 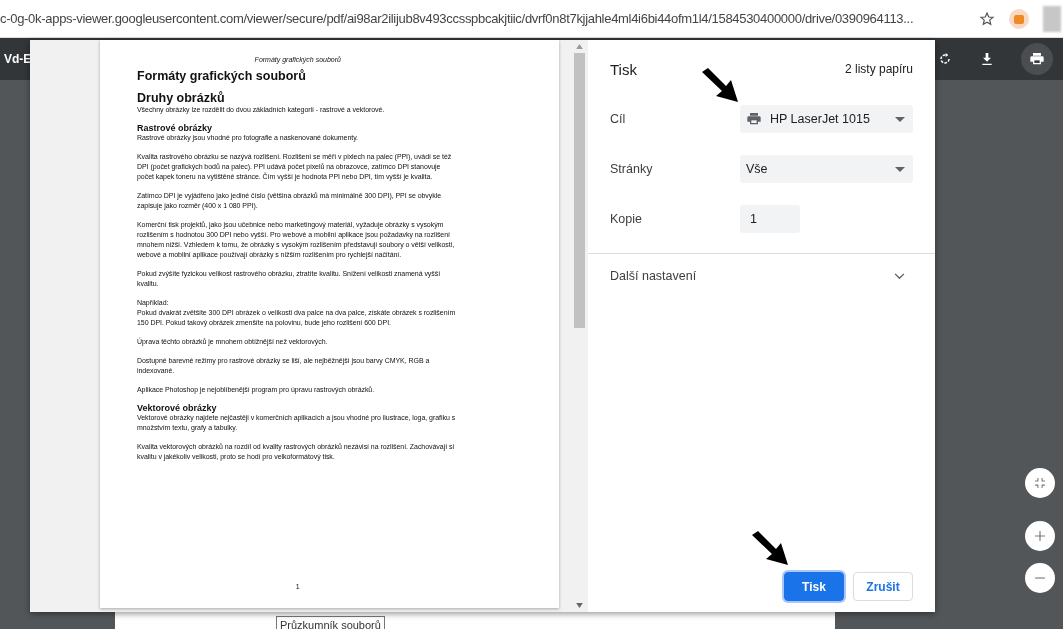 What do you see at coordinates (18, 59) in the screenshot?
I see `file-title: Vd-E` at bounding box center [18, 59].